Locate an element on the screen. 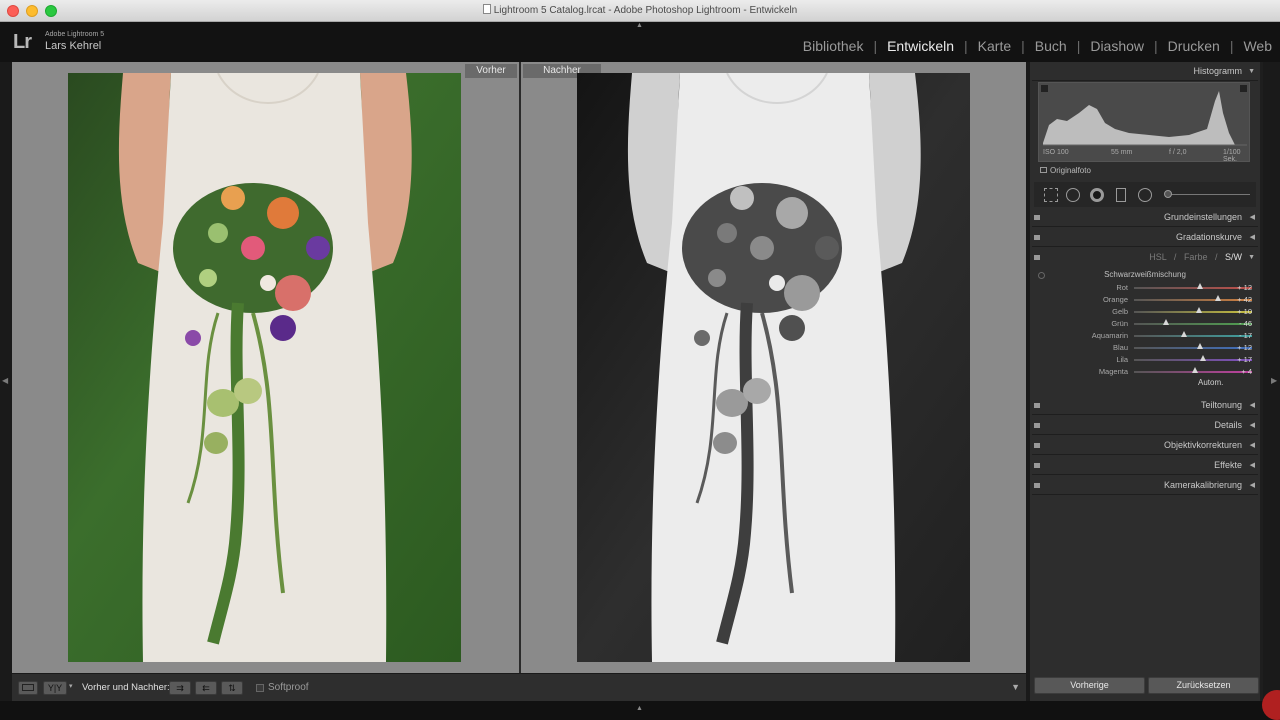 The width and height of the screenshot is (1280, 720). bw-mix-value: + 17 is located at coordinates (1242, 359).